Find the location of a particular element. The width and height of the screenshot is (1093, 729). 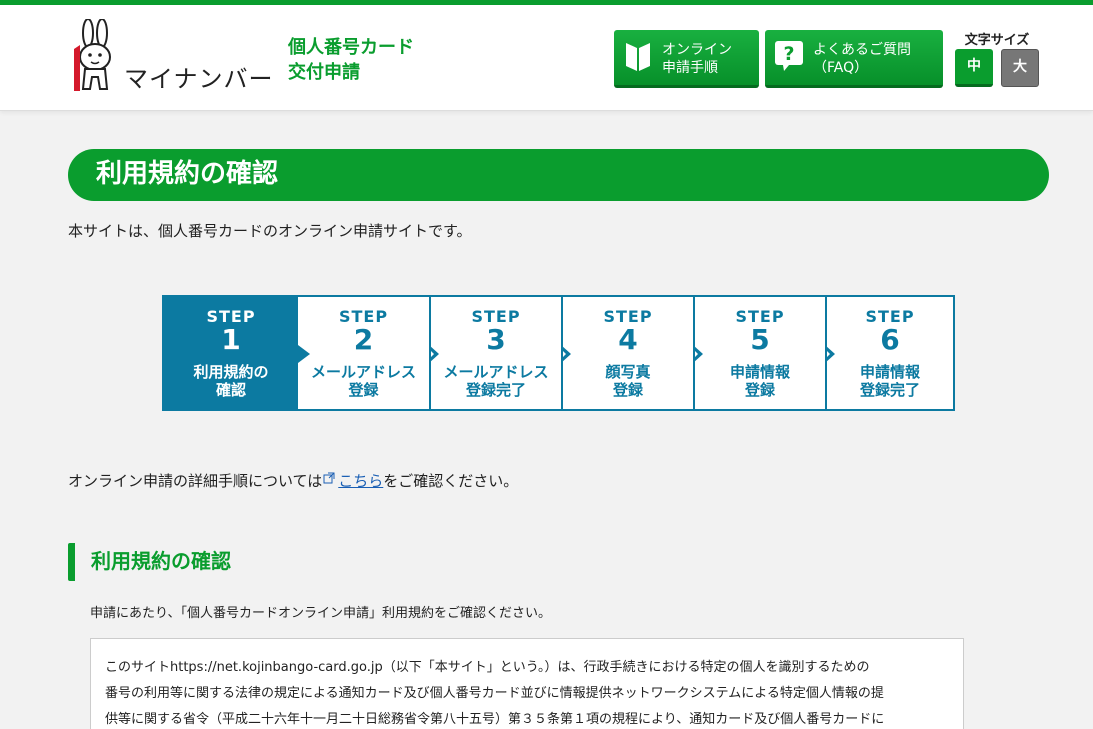

procedure-text-before: オンライン申請の詳細手順については is located at coordinates (195, 481).